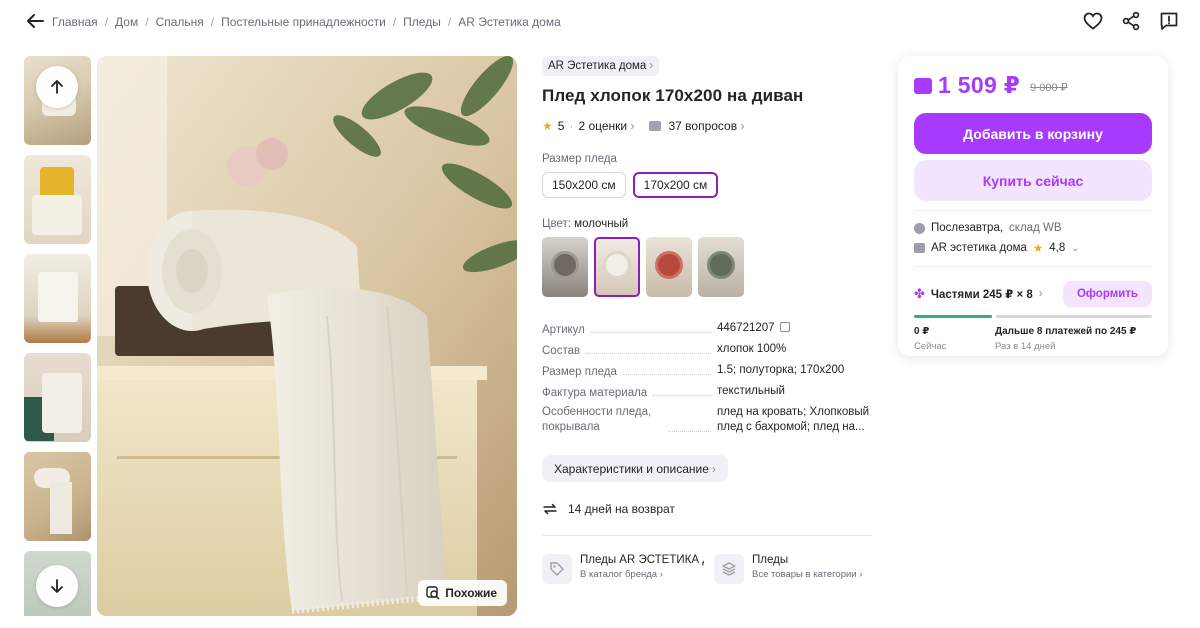 The width and height of the screenshot is (1200, 628). Describe the element at coordinates (597, 419) in the screenshot. I see `spec-key: Особенности пледа, покрывала` at that location.